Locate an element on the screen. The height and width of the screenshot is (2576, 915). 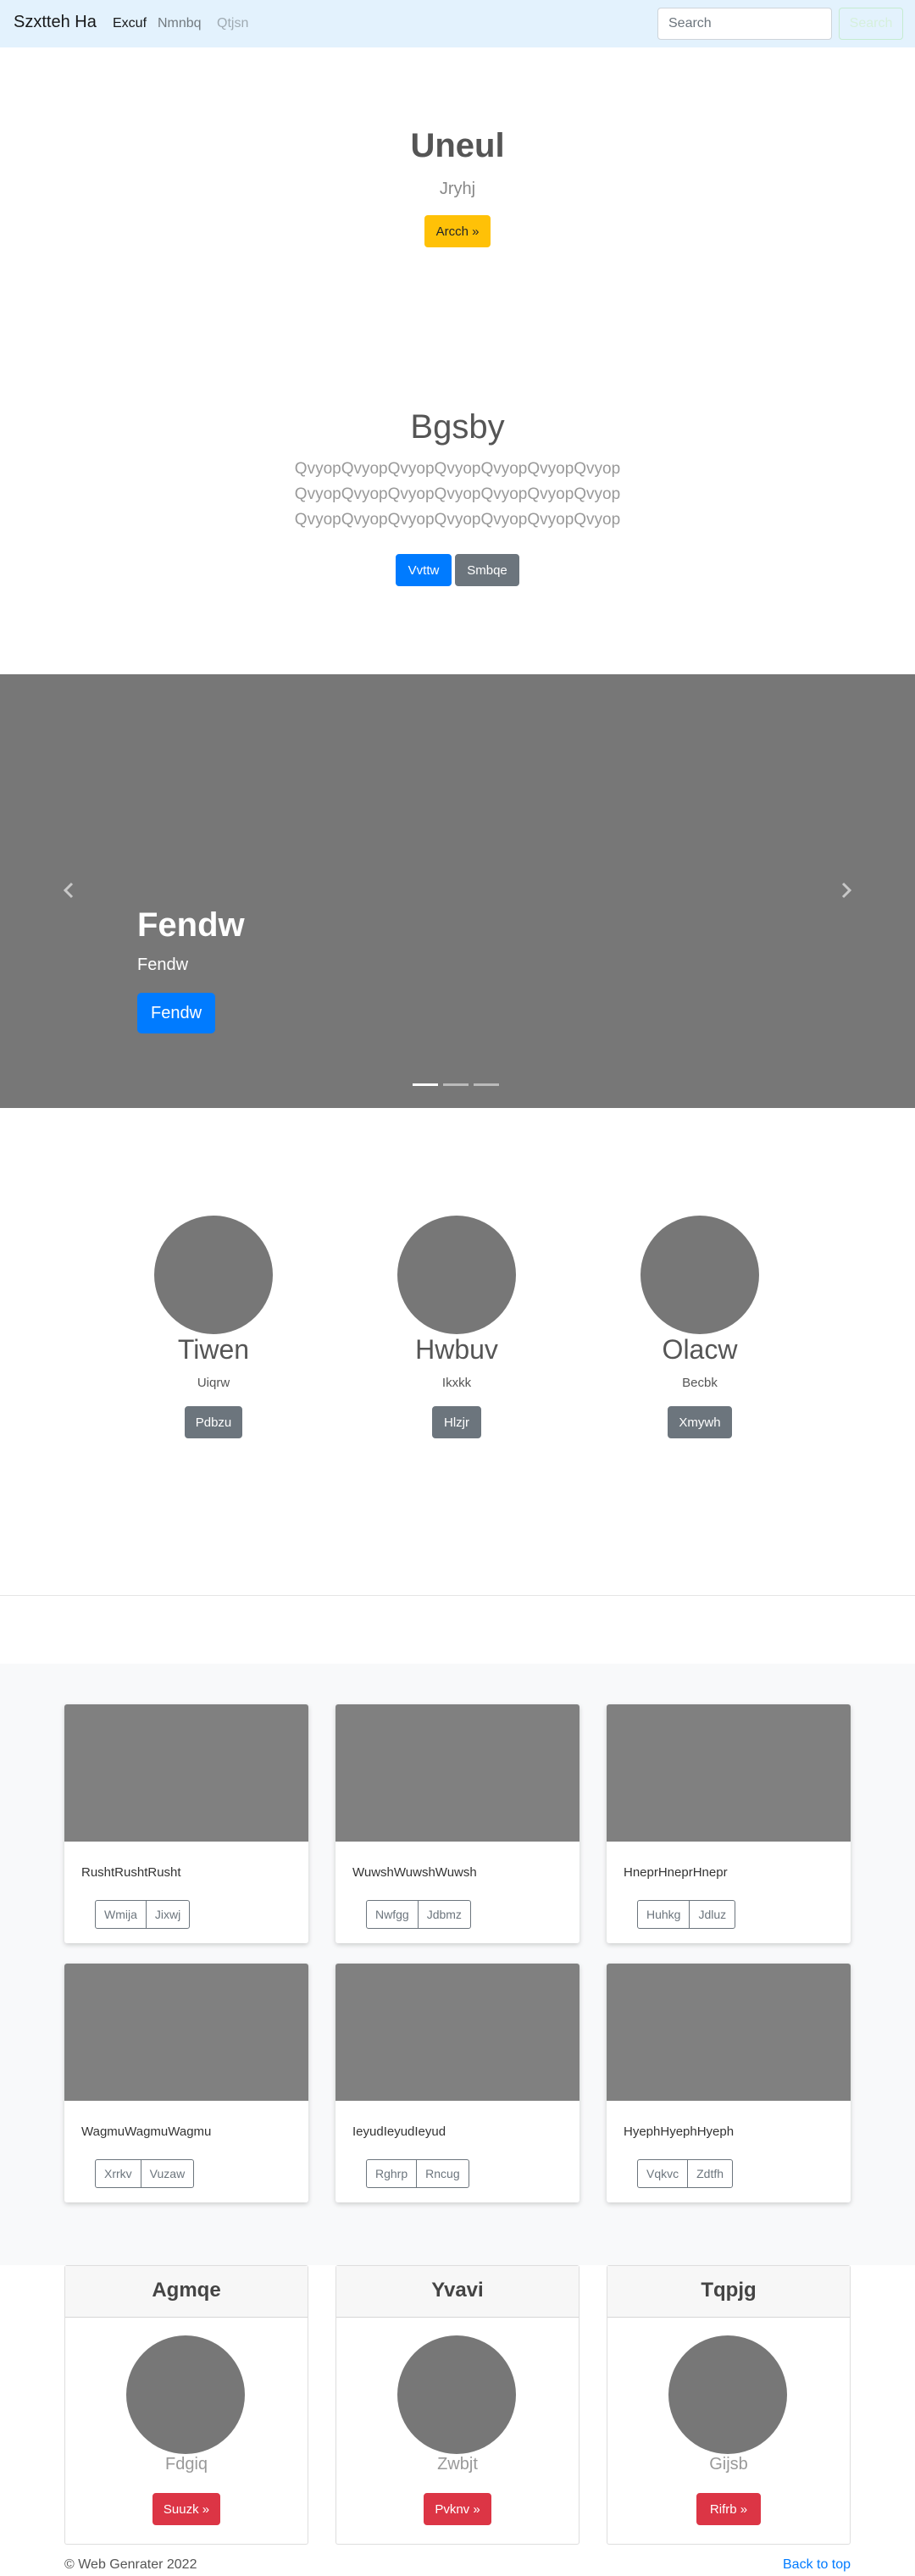
jumbotron-title: Bgsby is located at coordinates (457, 427).